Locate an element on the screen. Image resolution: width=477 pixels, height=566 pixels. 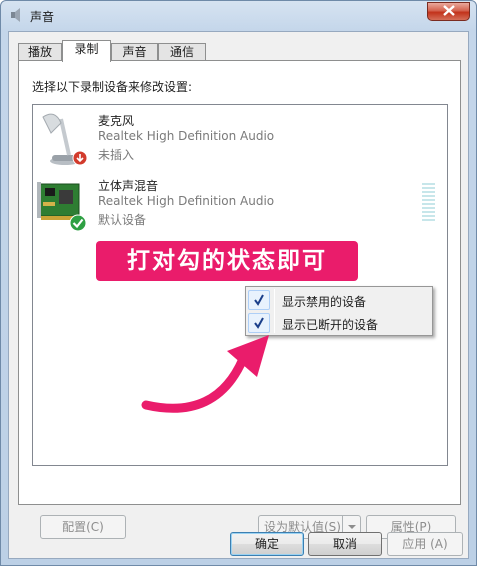
close-button is located at coordinates (448, 11).